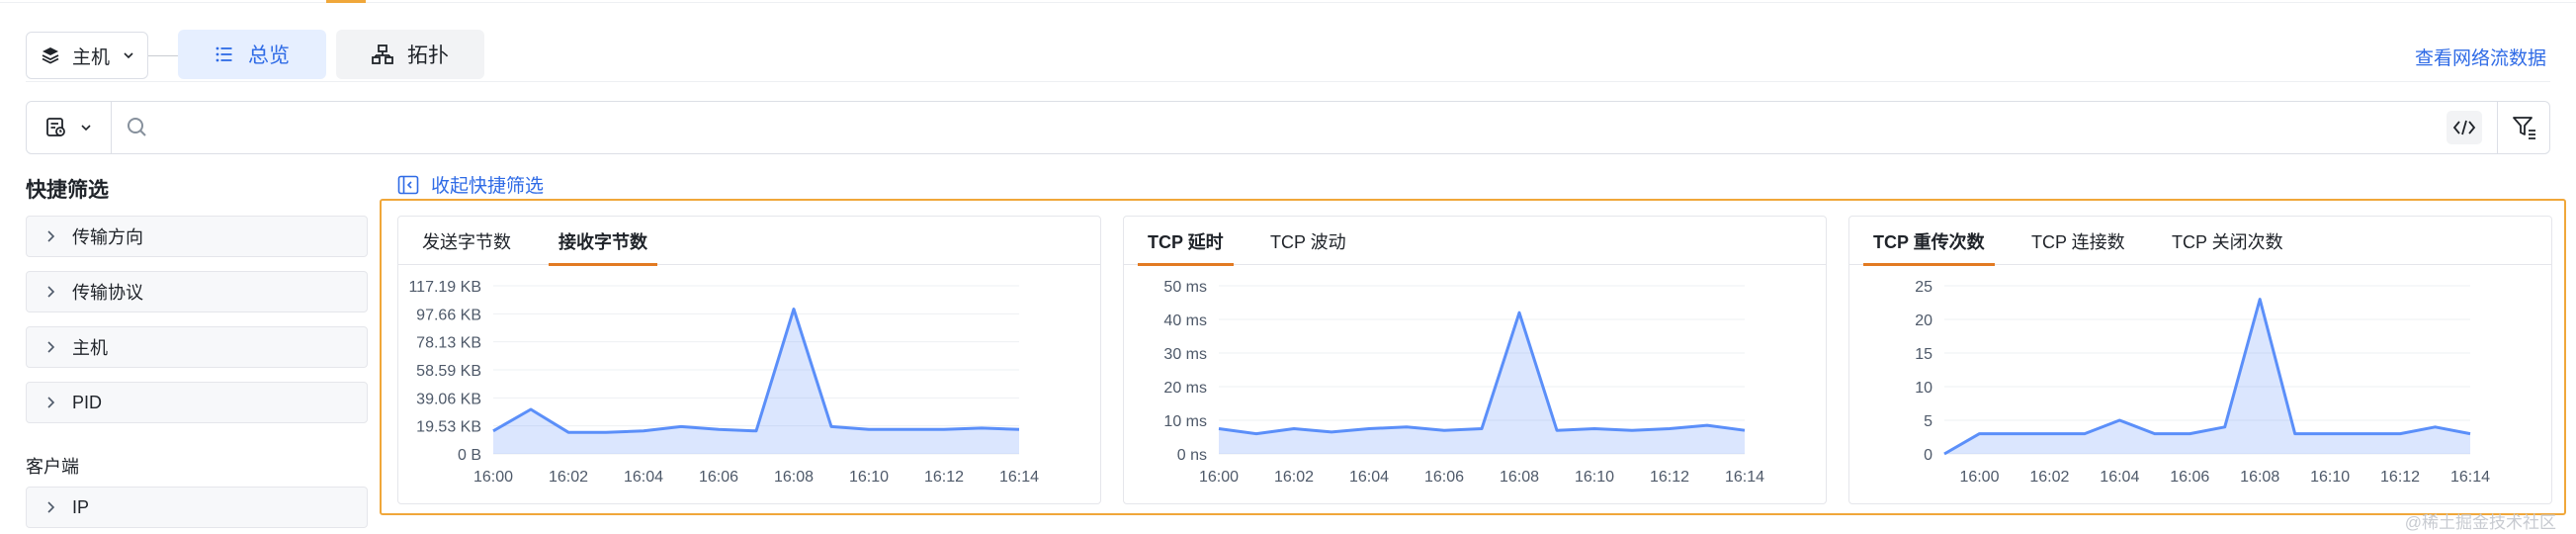  What do you see at coordinates (1923, 388) in the screenshot?
I see `y-tick-label: 10` at bounding box center [1923, 388].